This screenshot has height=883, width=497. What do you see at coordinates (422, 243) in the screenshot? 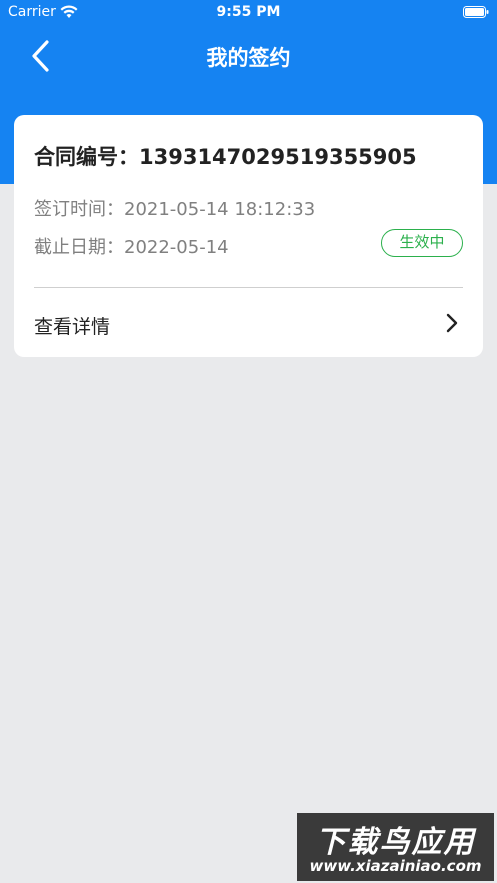
I see `status-badge: 生效中` at bounding box center [422, 243].